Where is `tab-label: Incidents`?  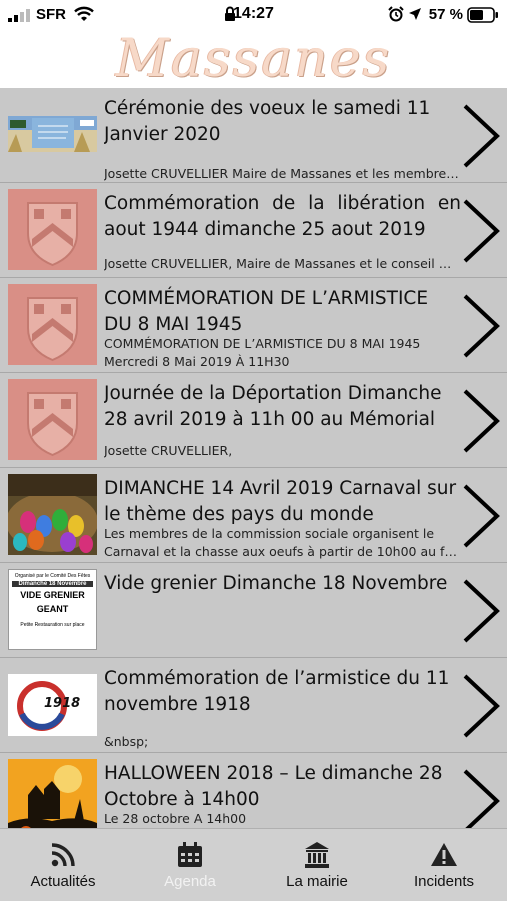
tab-label: Incidents is located at coordinates (444, 881).